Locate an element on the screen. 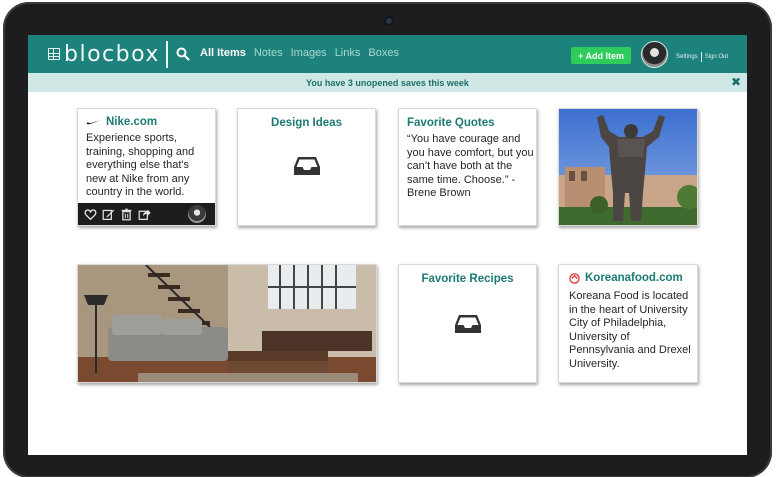  nav-boxes: Boxes is located at coordinates (383, 53).